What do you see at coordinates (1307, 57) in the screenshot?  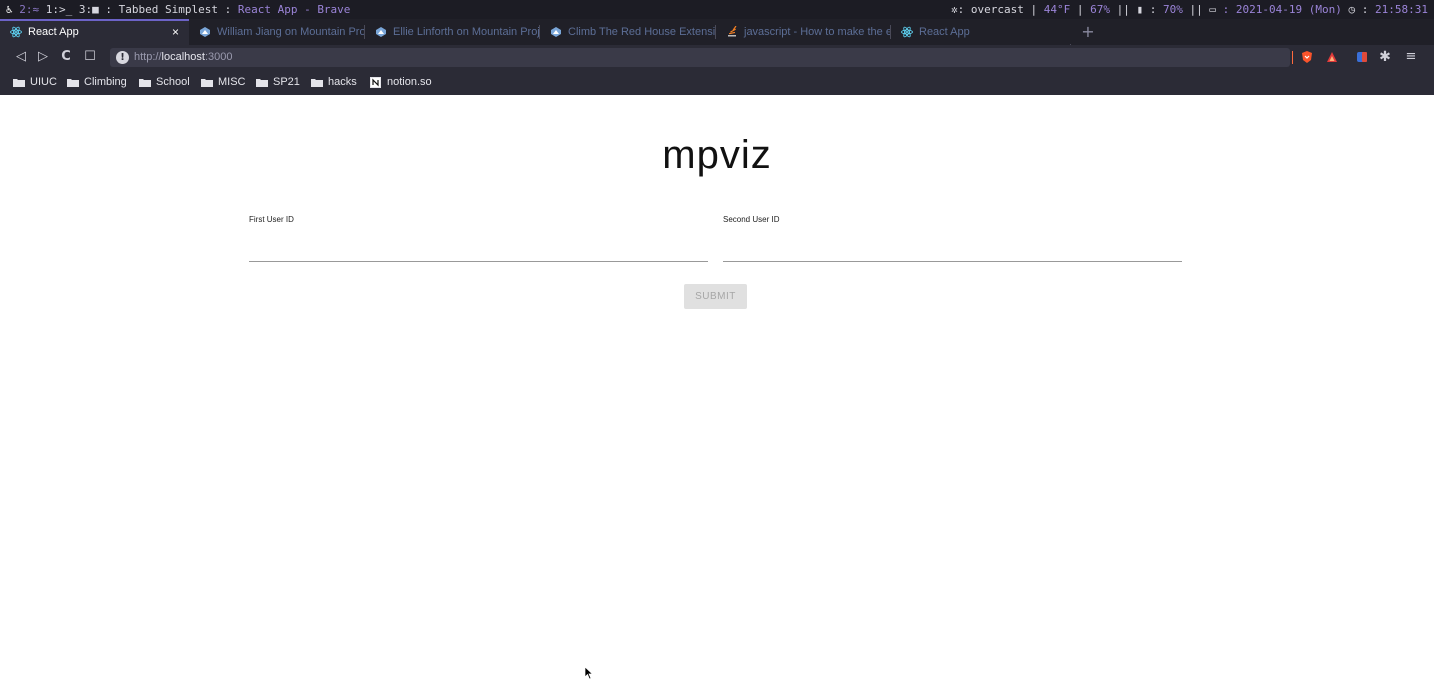 I see `brave-shields-icon` at bounding box center [1307, 57].